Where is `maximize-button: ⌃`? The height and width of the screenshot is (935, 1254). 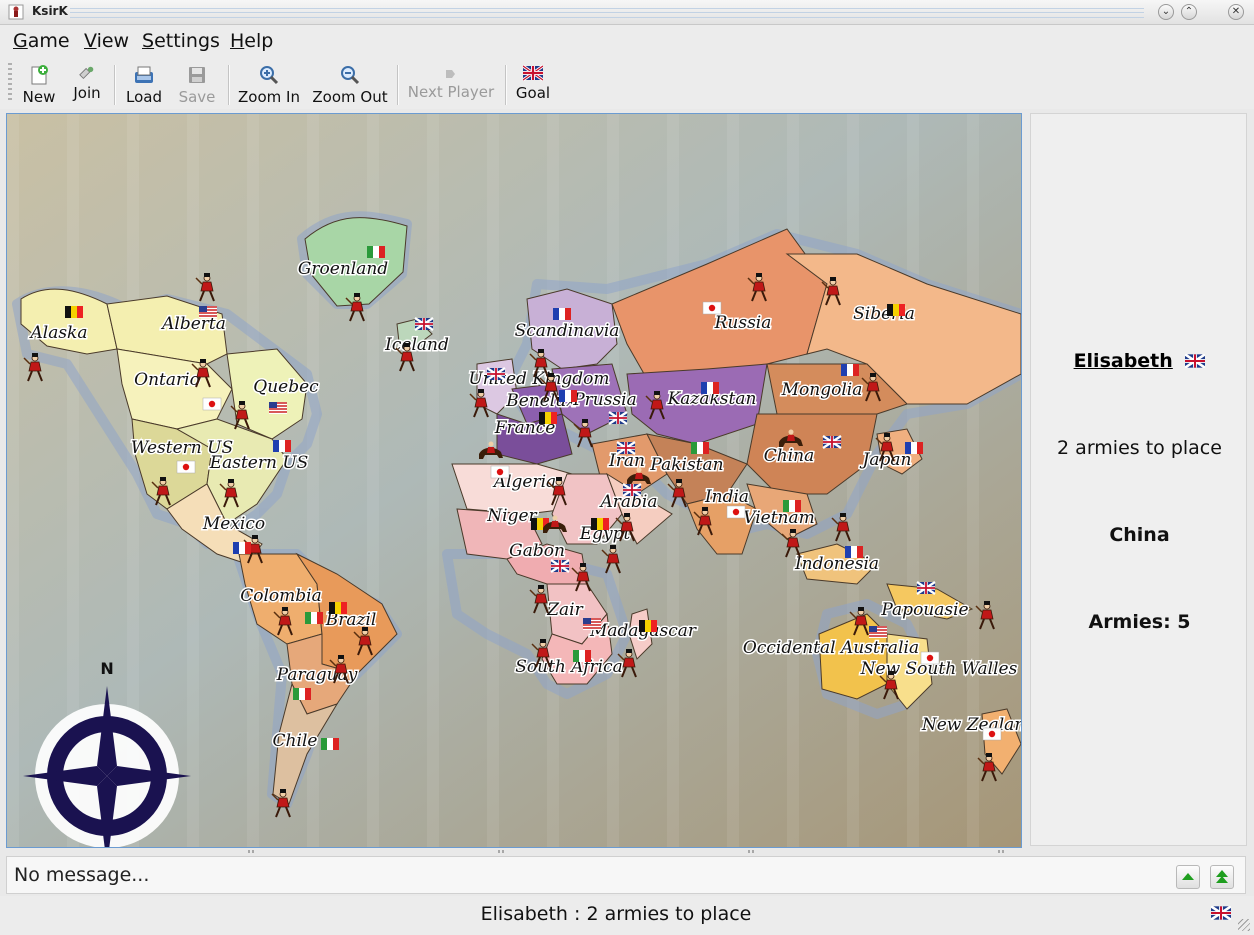 maximize-button: ⌃ is located at coordinates (1189, 12).